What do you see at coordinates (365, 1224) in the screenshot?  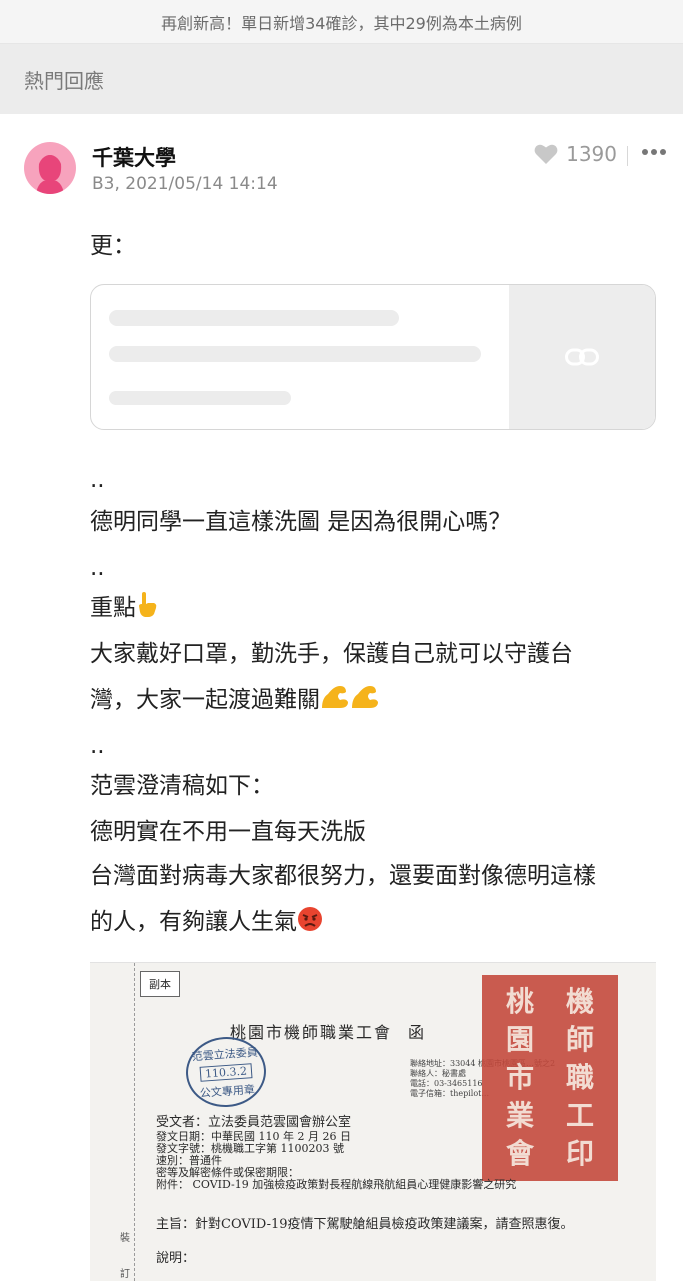 I see `document-subject: 主旨：針對COVID-19疫情下駕駛艙組員檢疫政策建議案，請查照惠復。` at bounding box center [365, 1224].